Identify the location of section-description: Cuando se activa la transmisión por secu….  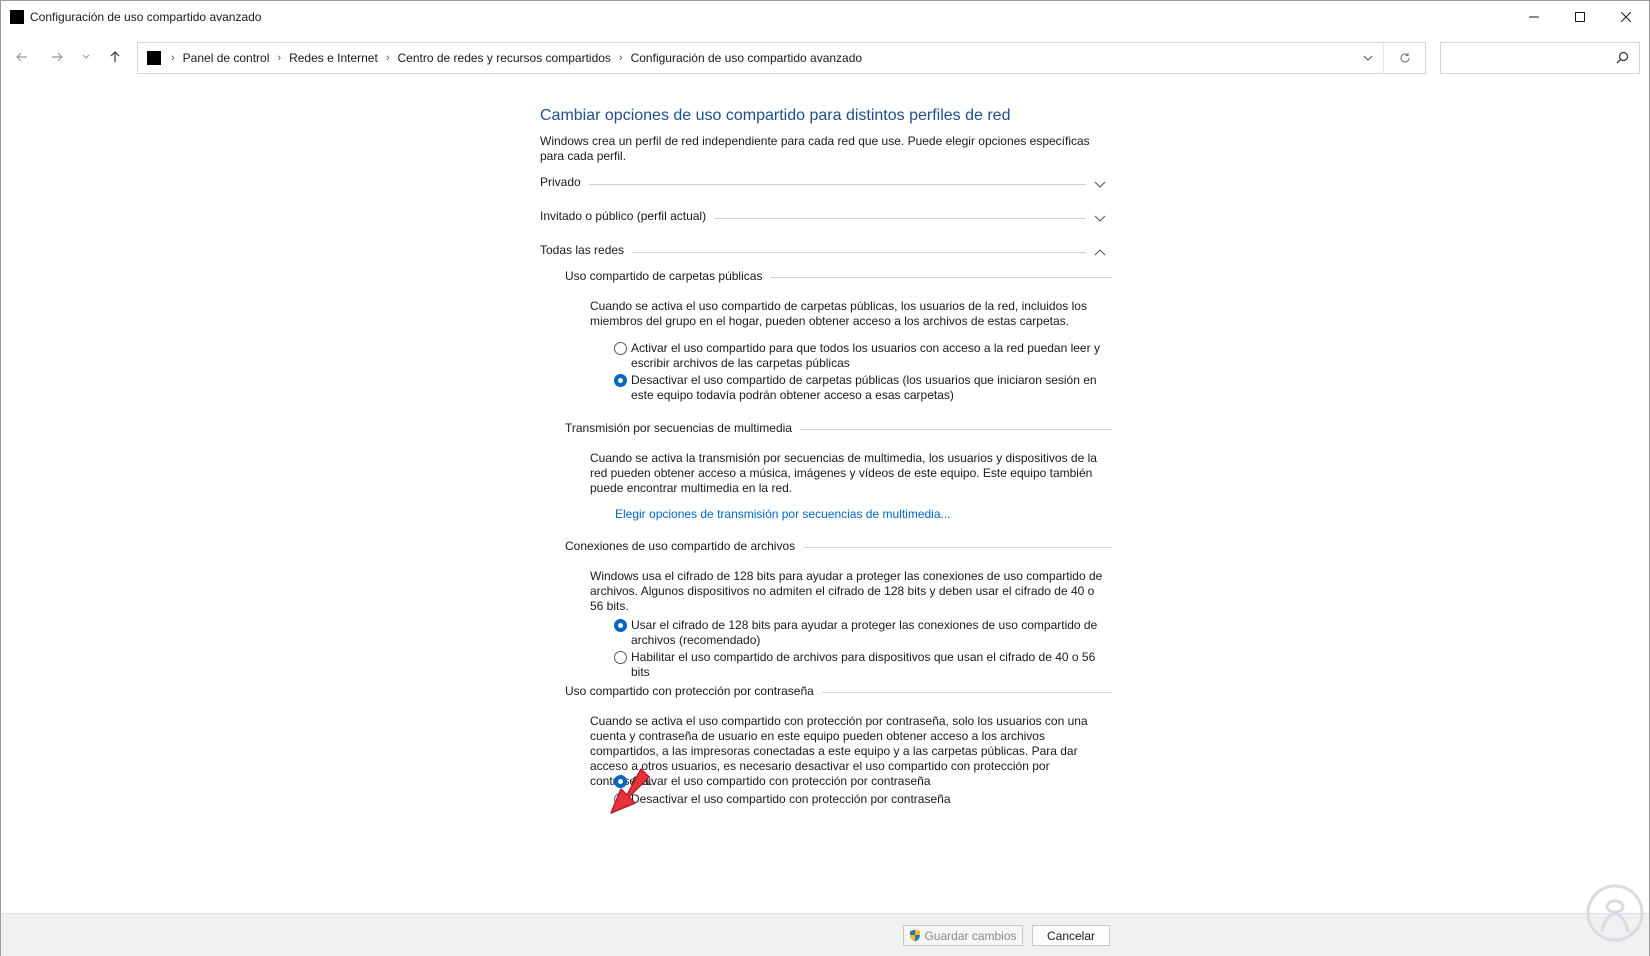
(843, 473).